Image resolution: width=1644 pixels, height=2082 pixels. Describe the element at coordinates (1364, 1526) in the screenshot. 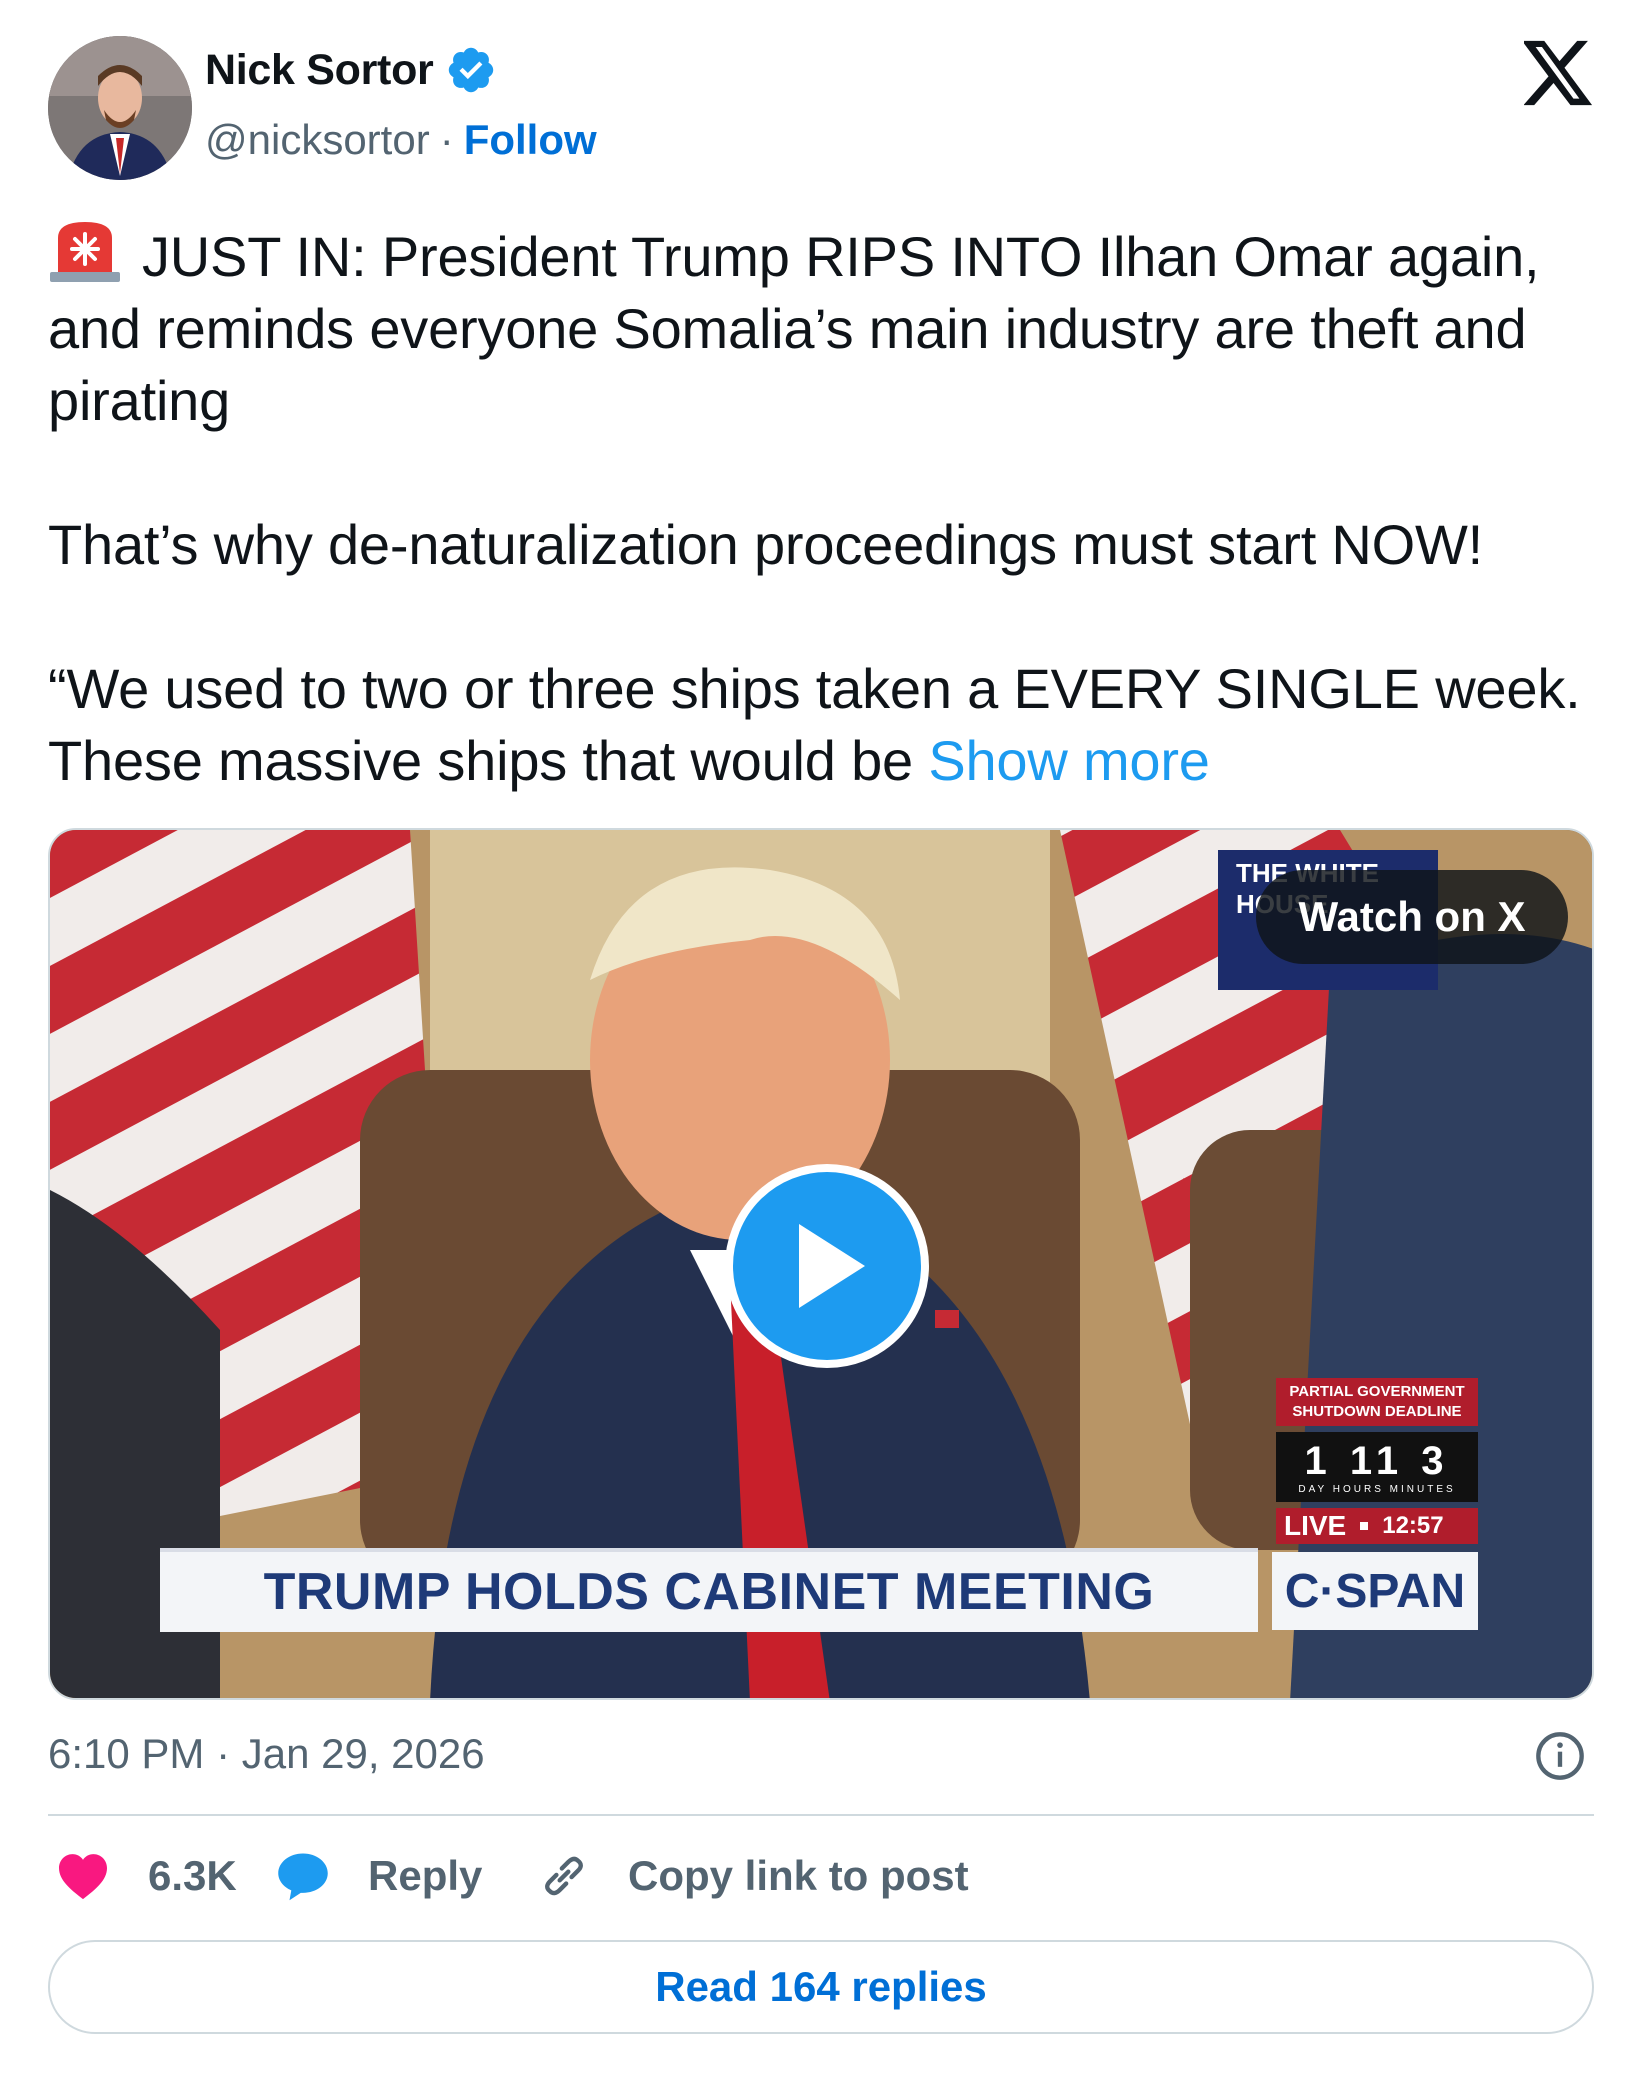

I see `live-dot-icon` at that location.